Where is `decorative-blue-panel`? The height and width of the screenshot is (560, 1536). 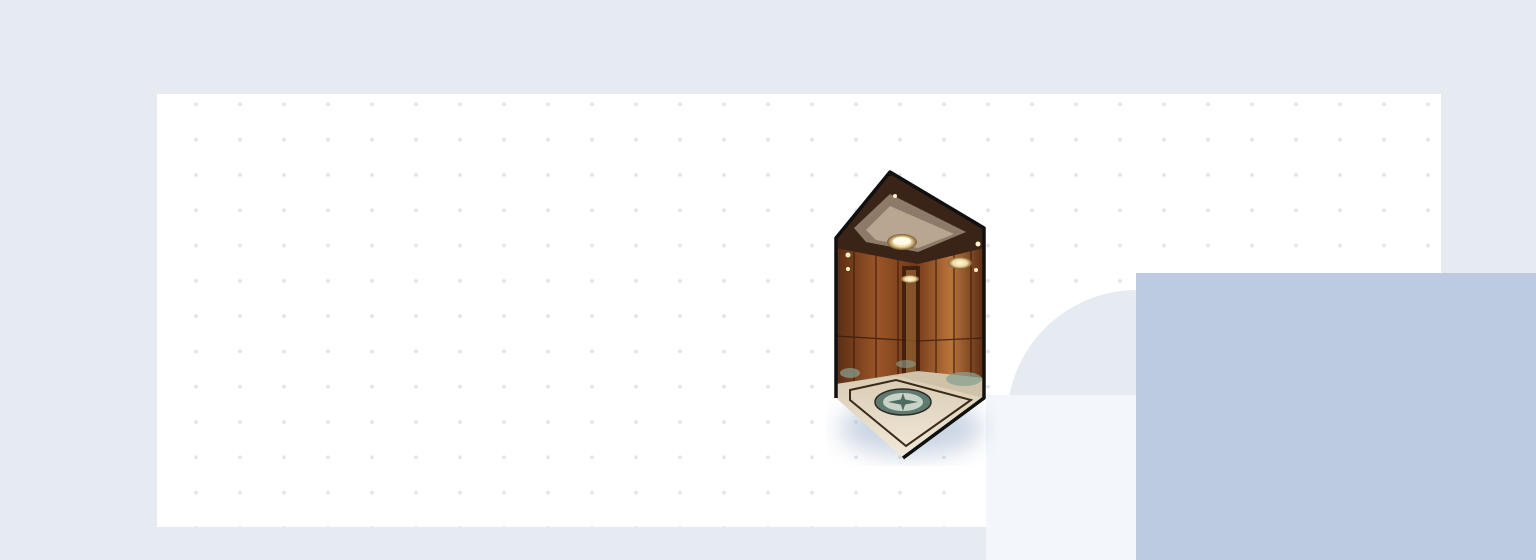
decorative-blue-panel is located at coordinates (1336, 416).